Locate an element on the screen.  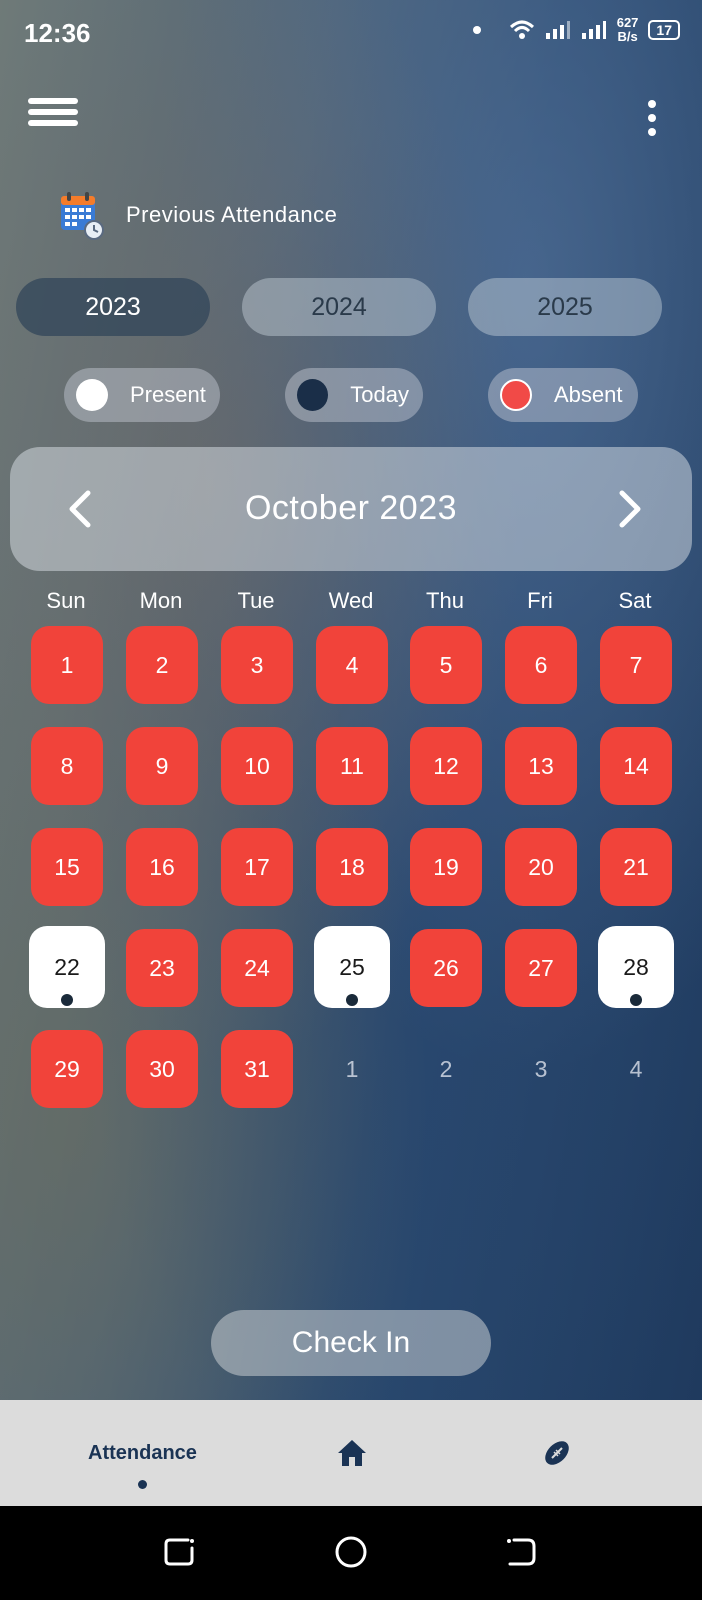
calendar-day-absent: 10 is located at coordinates (257, 766).